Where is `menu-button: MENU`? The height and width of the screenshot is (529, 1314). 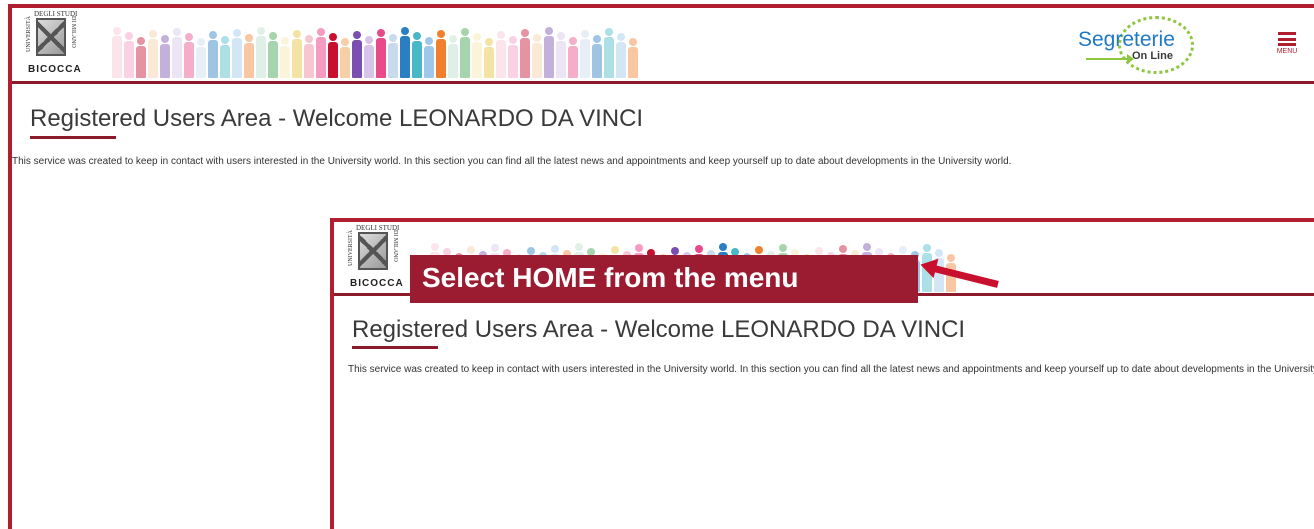
menu-button: MENU is located at coordinates (1287, 43).